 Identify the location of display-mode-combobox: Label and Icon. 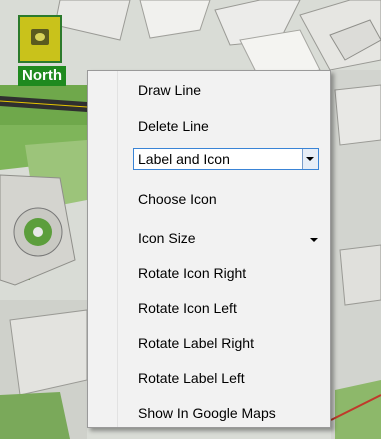
(226, 159).